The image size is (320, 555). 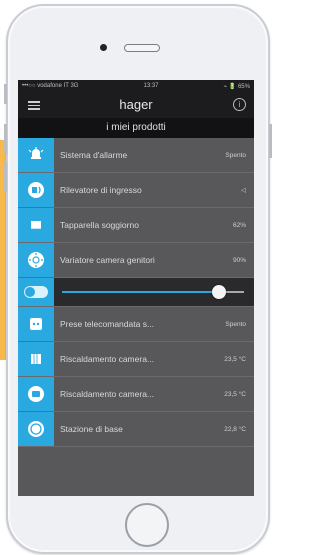 I want to click on carrier-label: •••○○ vodafone IT 3G, so click(x=50, y=86).